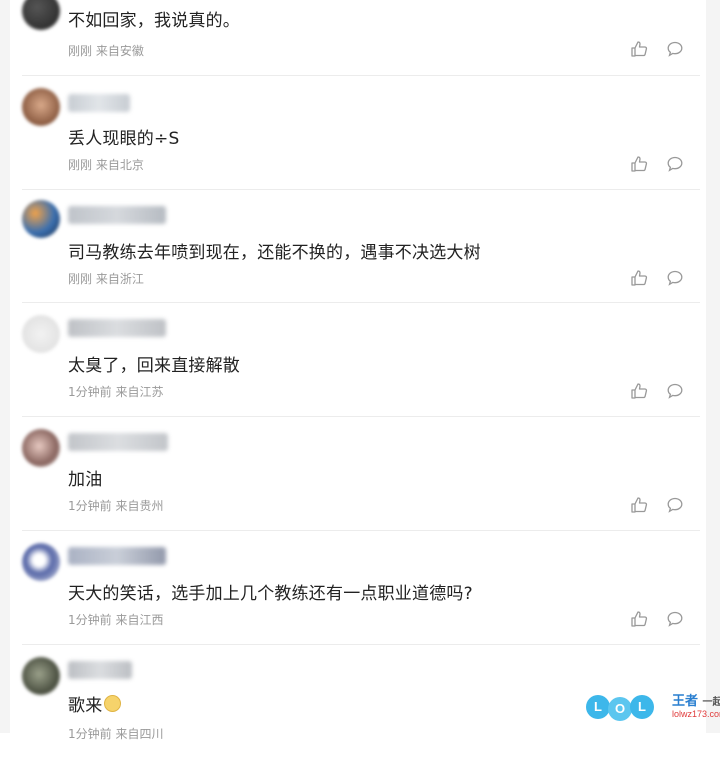  What do you see at coordinates (116, 734) in the screenshot?
I see `comment-meta: 1分钟前 来自四川` at bounding box center [116, 734].